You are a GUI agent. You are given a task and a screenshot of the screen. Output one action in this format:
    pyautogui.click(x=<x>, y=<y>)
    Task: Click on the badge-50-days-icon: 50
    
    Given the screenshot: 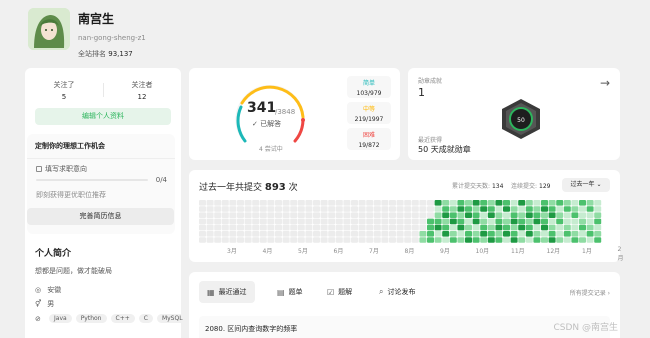 What is the action you would take?
    pyautogui.click(x=521, y=119)
    